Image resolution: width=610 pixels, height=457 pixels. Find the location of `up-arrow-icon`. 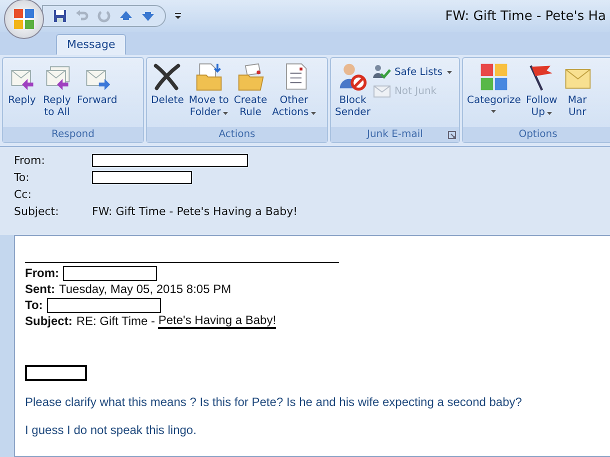

up-arrow-icon is located at coordinates (126, 16).